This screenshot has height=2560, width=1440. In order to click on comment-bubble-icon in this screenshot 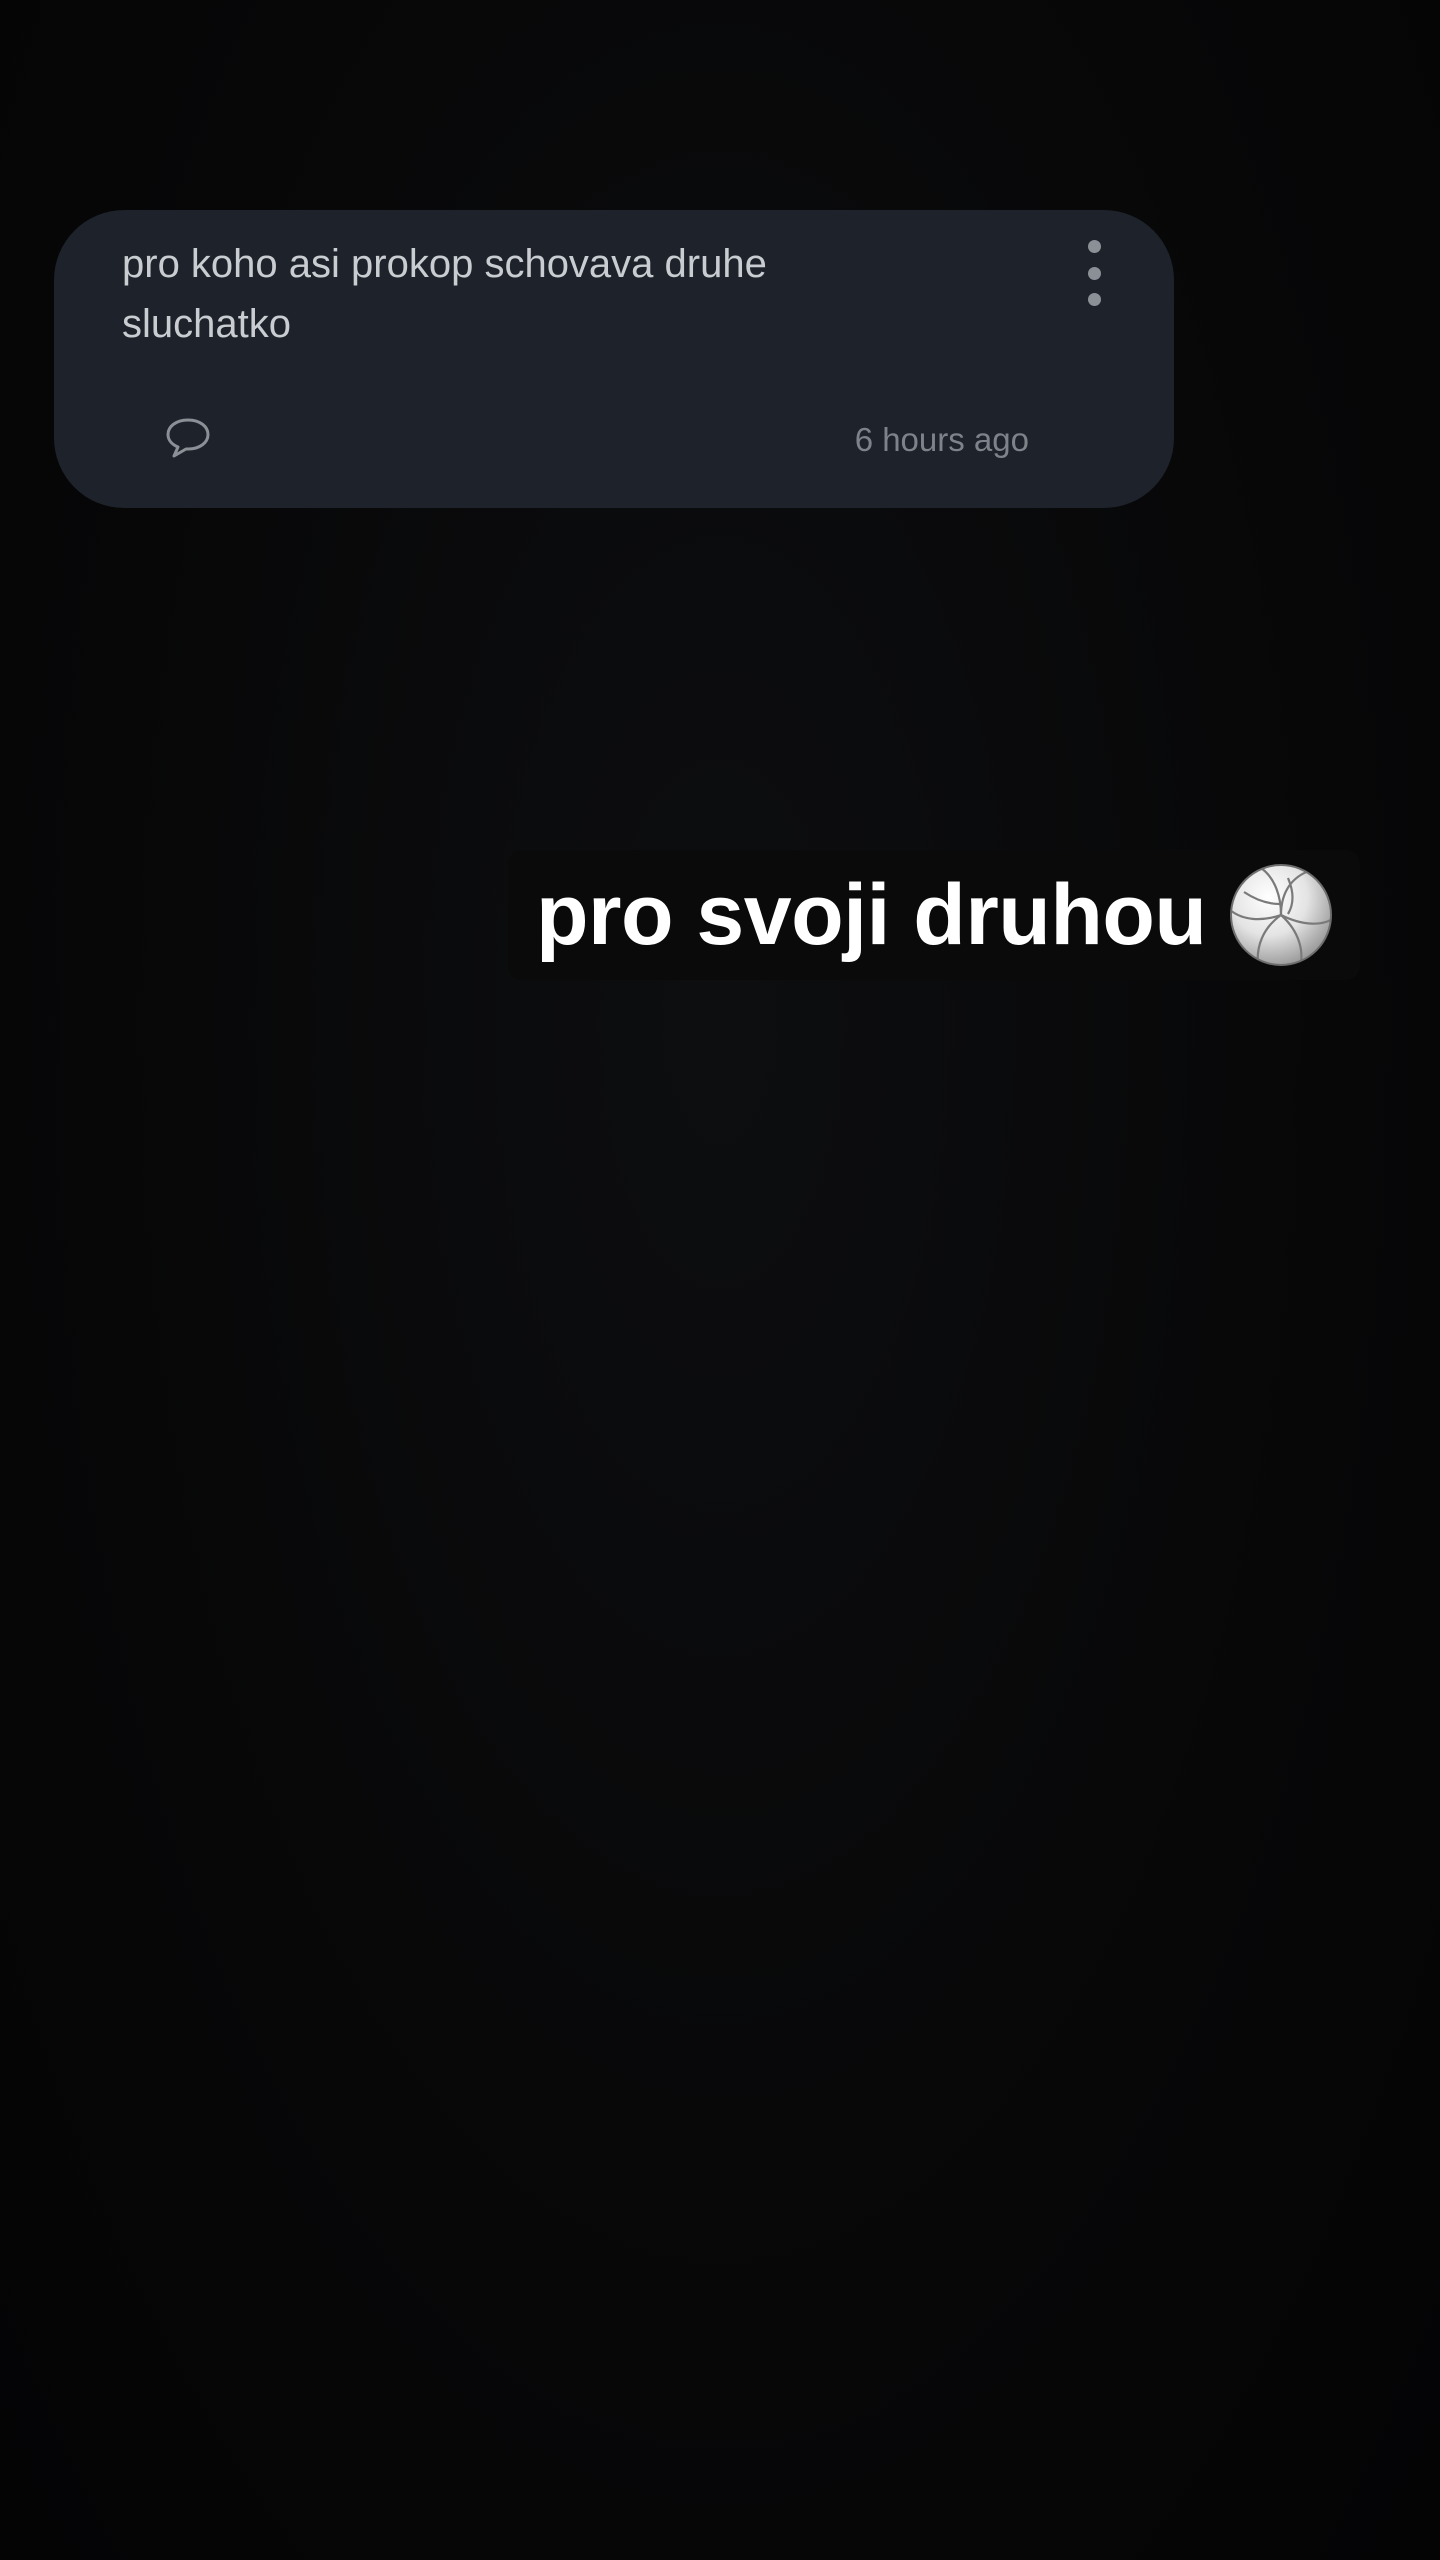, I will do `click(188, 438)`.